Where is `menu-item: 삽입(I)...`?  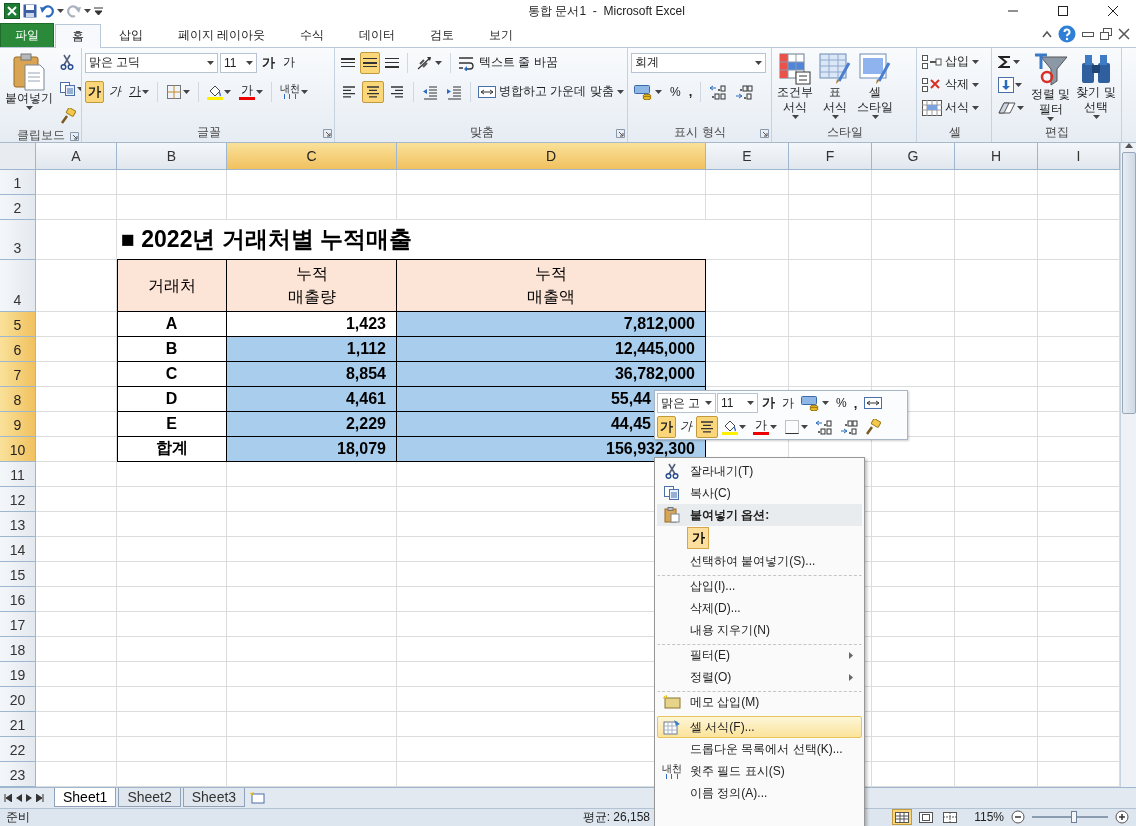 menu-item: 삽입(I)... is located at coordinates (759, 586).